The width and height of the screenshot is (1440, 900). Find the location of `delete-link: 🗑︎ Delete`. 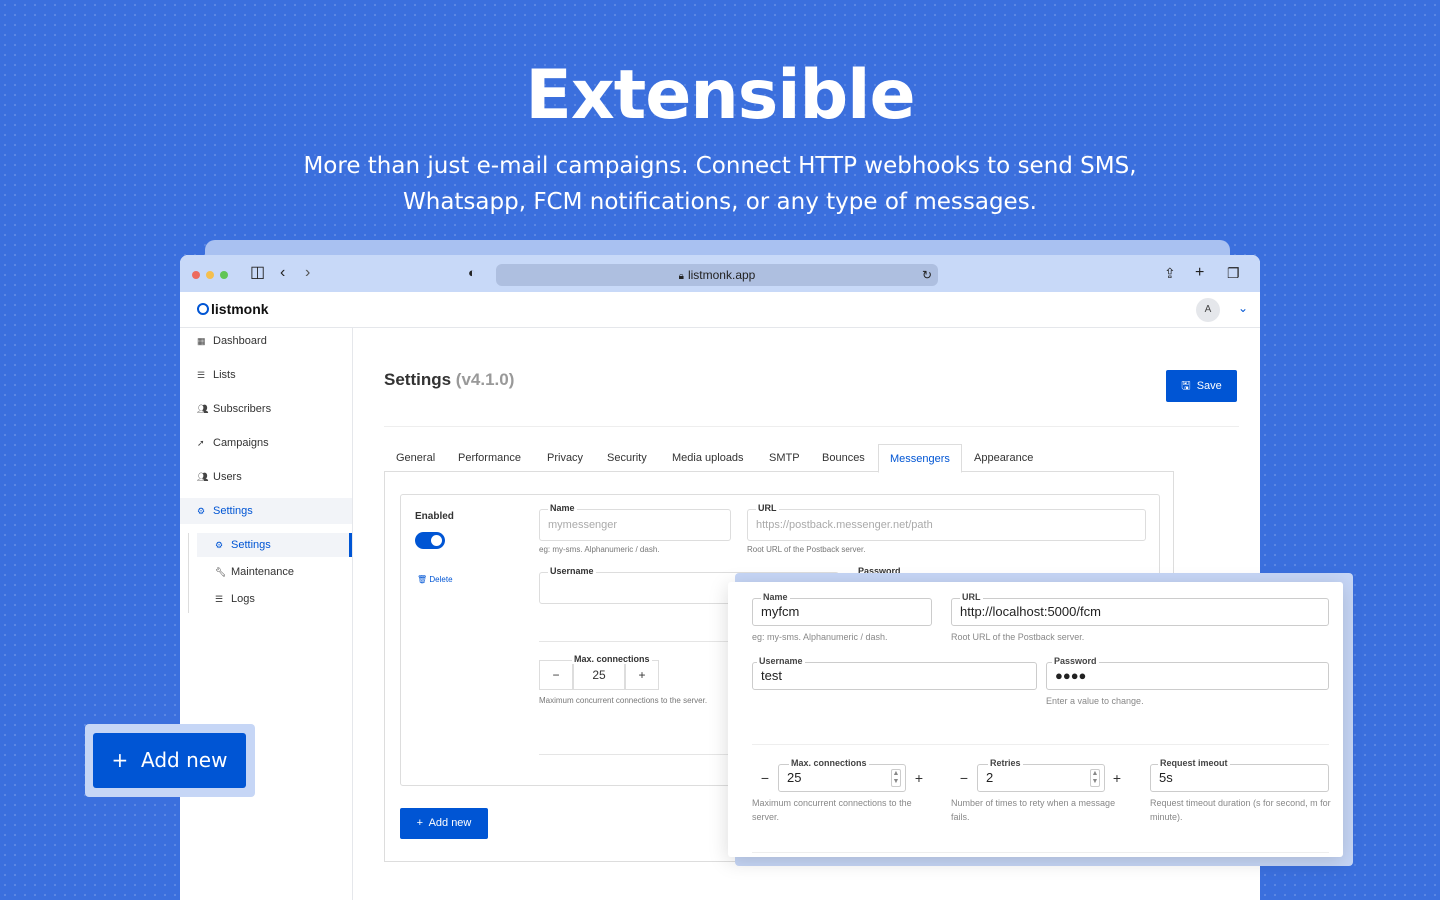

delete-link: 🗑︎ Delete is located at coordinates (435, 579).